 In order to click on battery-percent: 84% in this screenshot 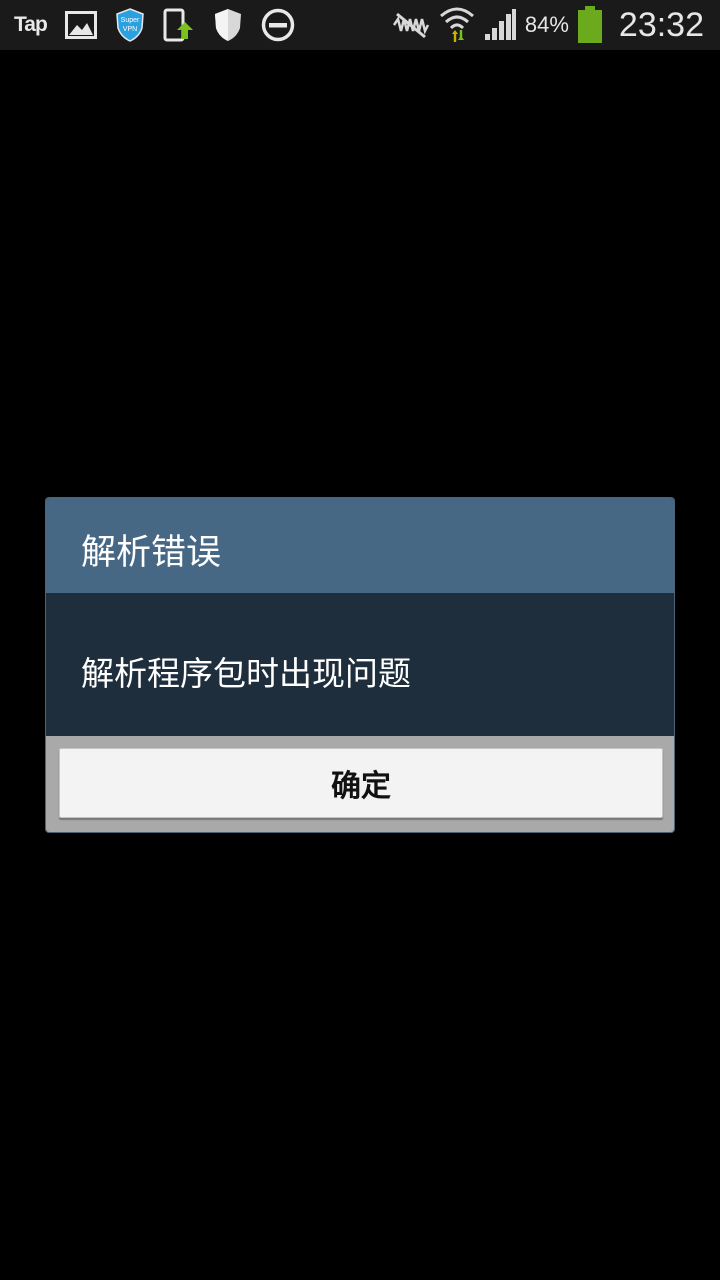, I will do `click(546, 24)`.